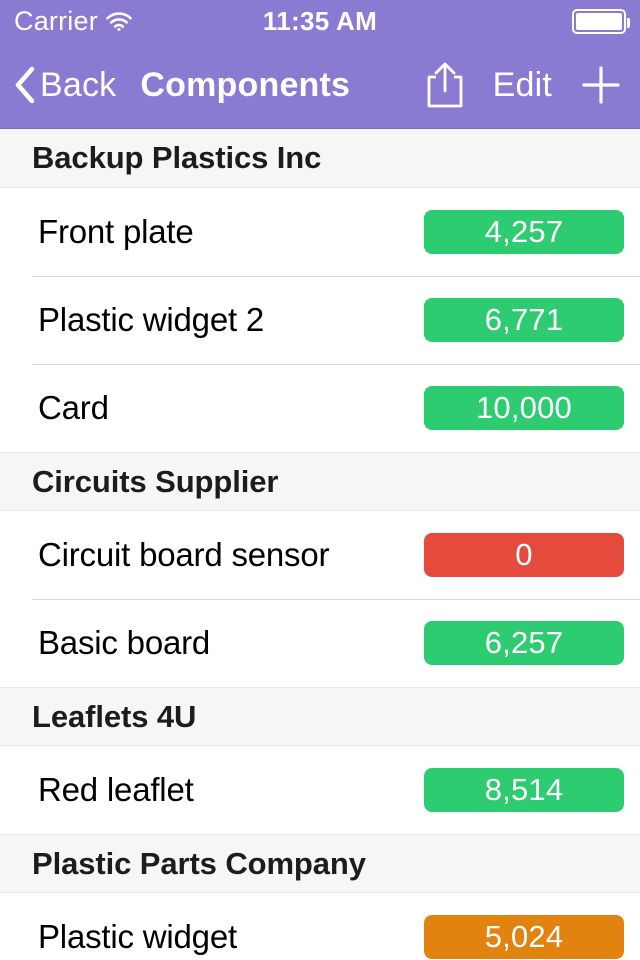 The height and width of the screenshot is (960, 640). What do you see at coordinates (56, 20) in the screenshot?
I see `carrier-label: Carrier` at bounding box center [56, 20].